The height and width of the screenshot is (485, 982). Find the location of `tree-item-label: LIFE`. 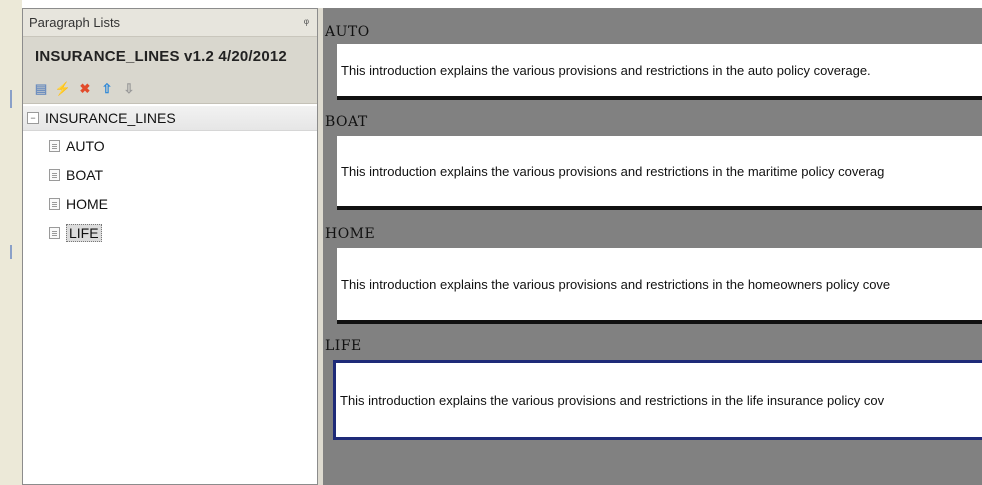

tree-item-label: LIFE is located at coordinates (84, 232).